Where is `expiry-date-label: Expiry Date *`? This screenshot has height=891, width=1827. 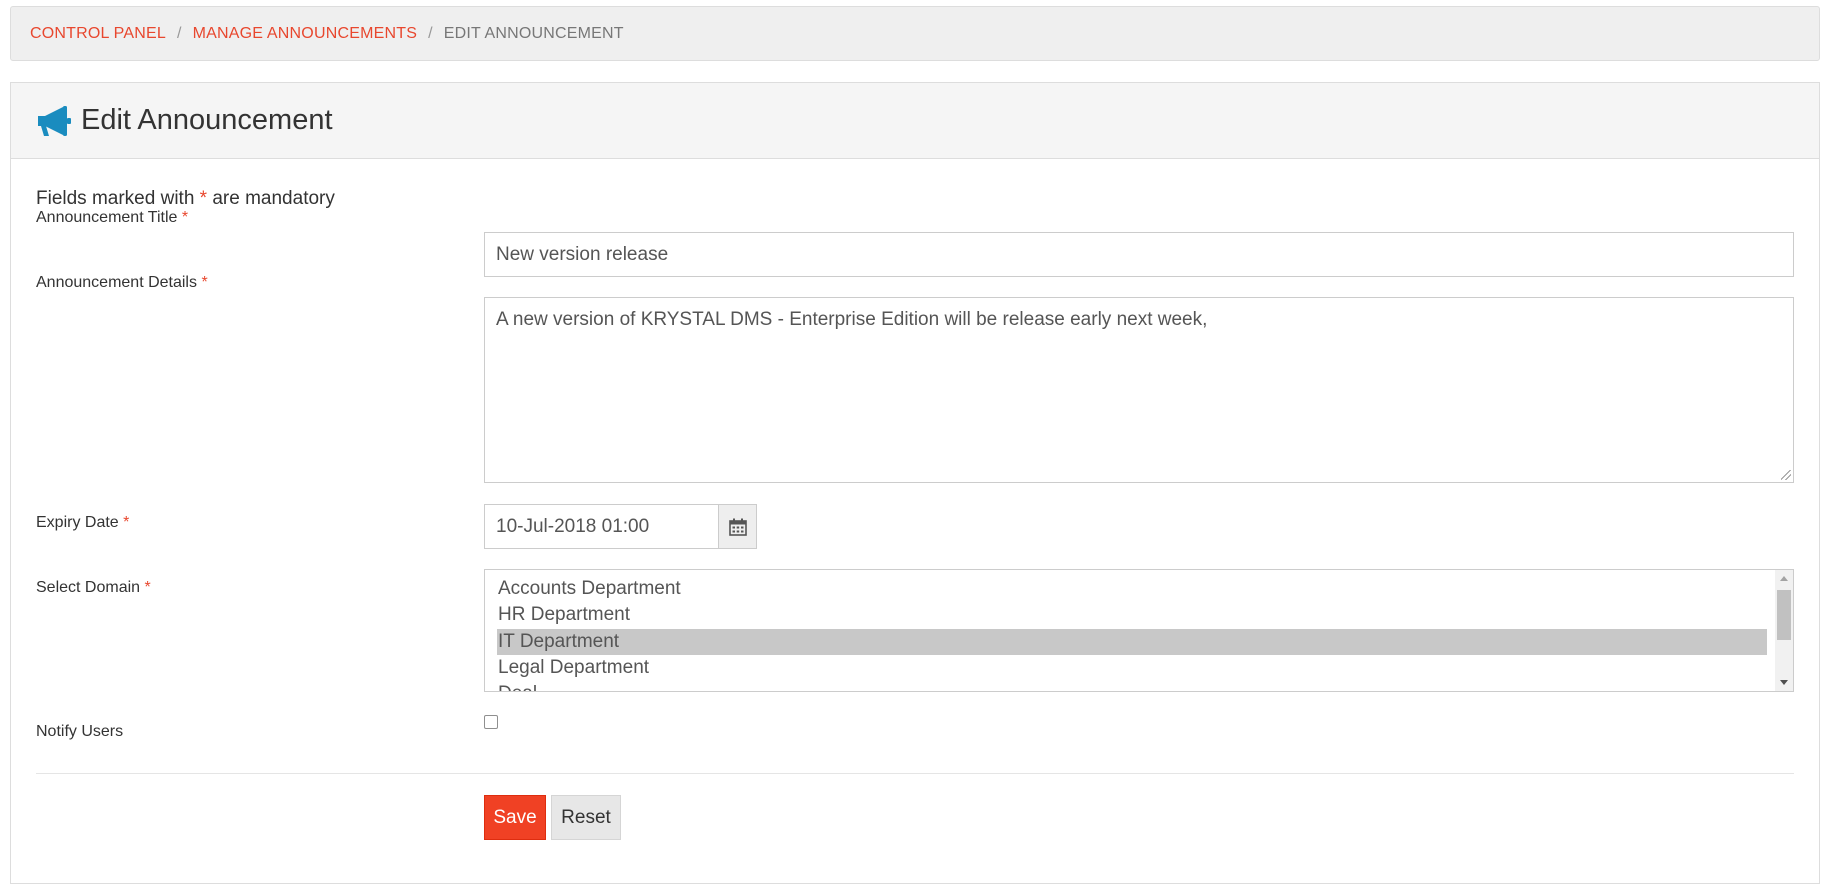 expiry-date-label: Expiry Date * is located at coordinates (82, 523).